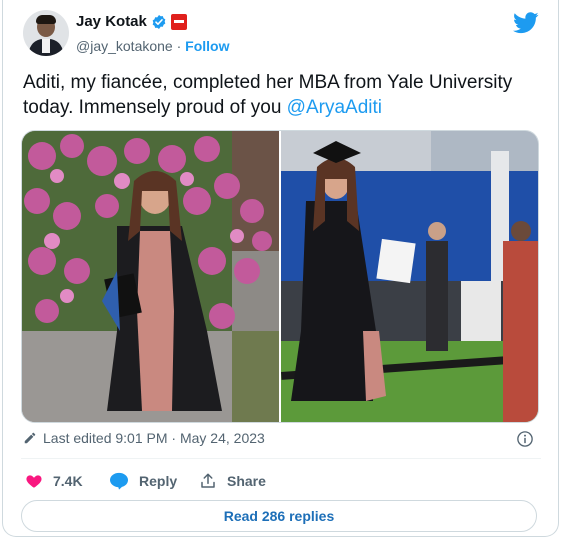  What do you see at coordinates (525, 439) in the screenshot?
I see `info-icon` at bounding box center [525, 439].